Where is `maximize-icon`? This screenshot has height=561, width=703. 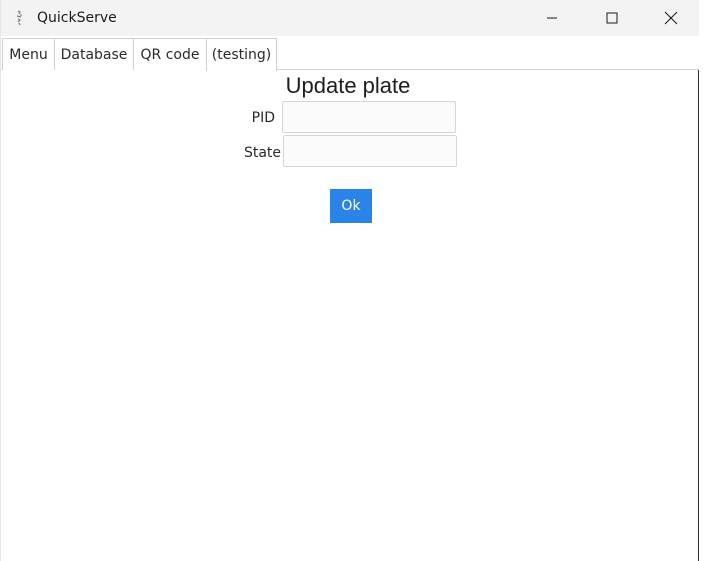 maximize-icon is located at coordinates (612, 18).